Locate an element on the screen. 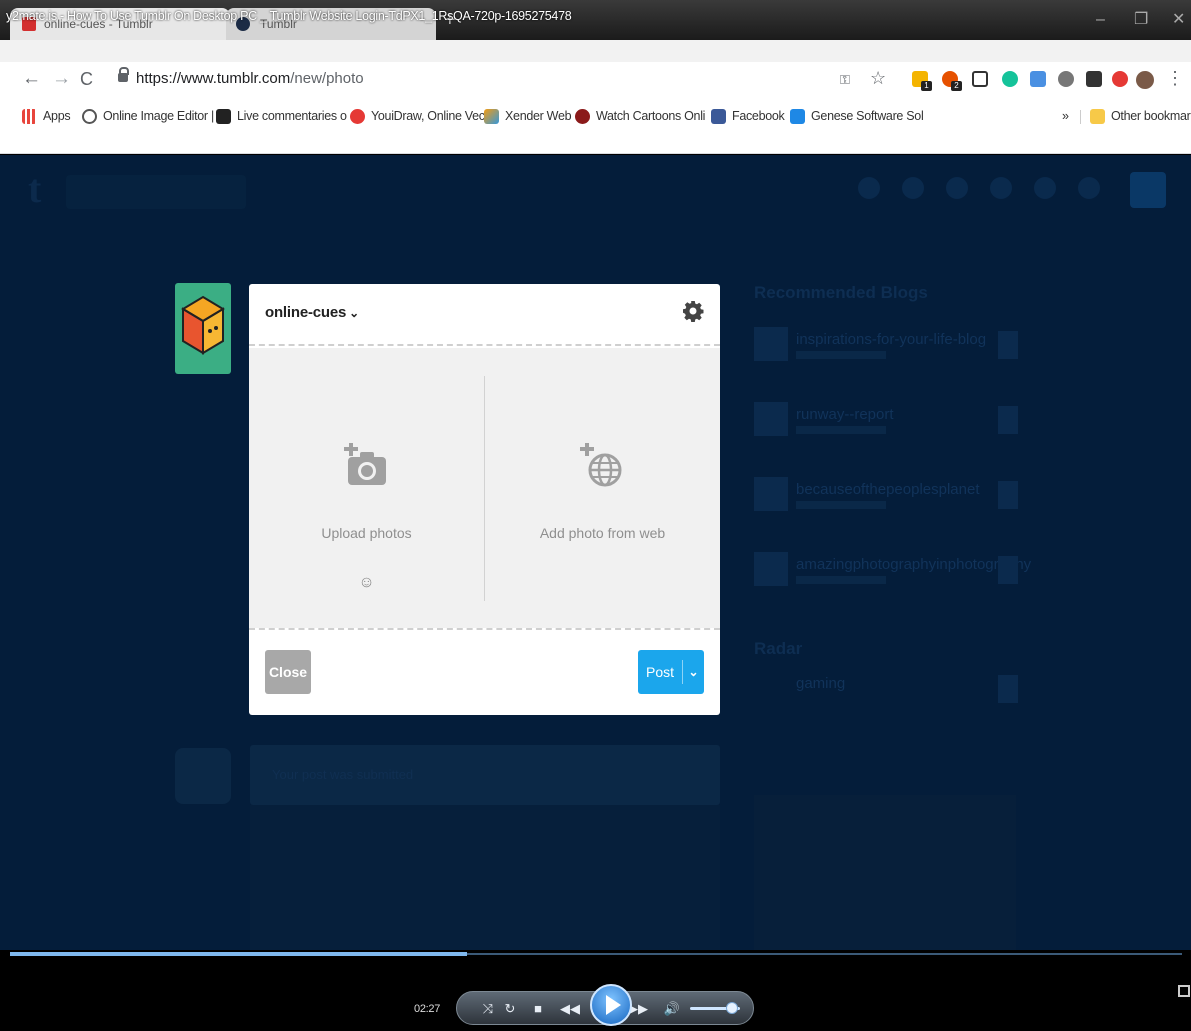  bookmark-star-icon: ☆ is located at coordinates (878, 78).